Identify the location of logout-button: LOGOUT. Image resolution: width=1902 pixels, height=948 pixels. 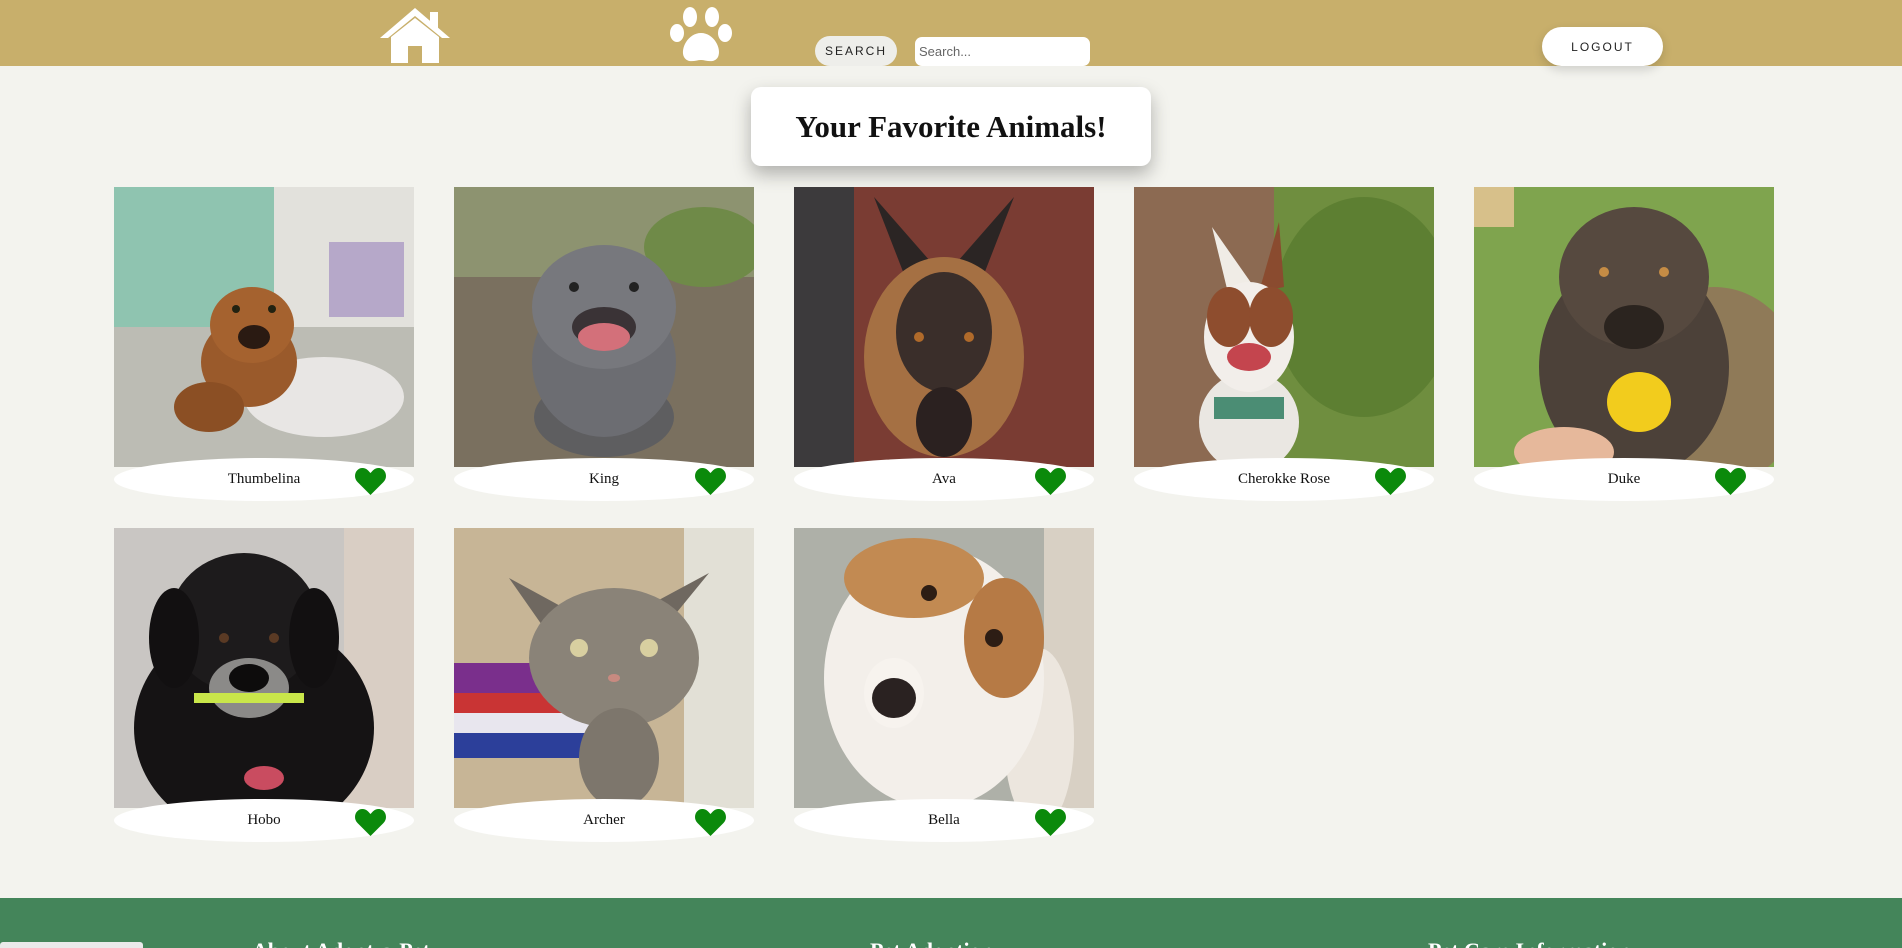
(1602, 46).